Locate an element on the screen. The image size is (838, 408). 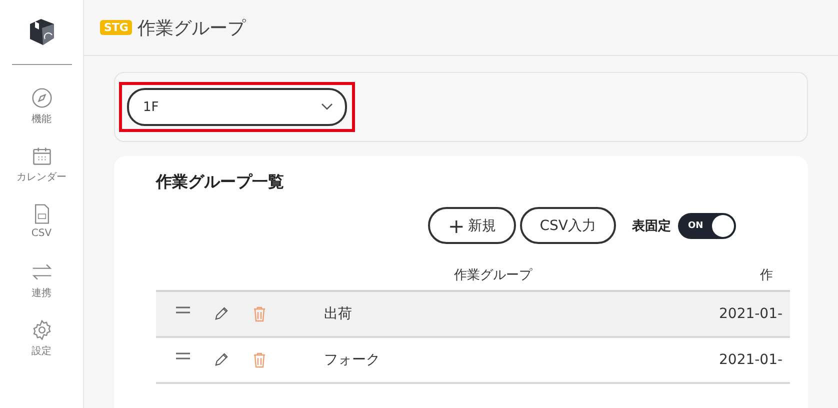
pin-toggle: ON is located at coordinates (707, 225).